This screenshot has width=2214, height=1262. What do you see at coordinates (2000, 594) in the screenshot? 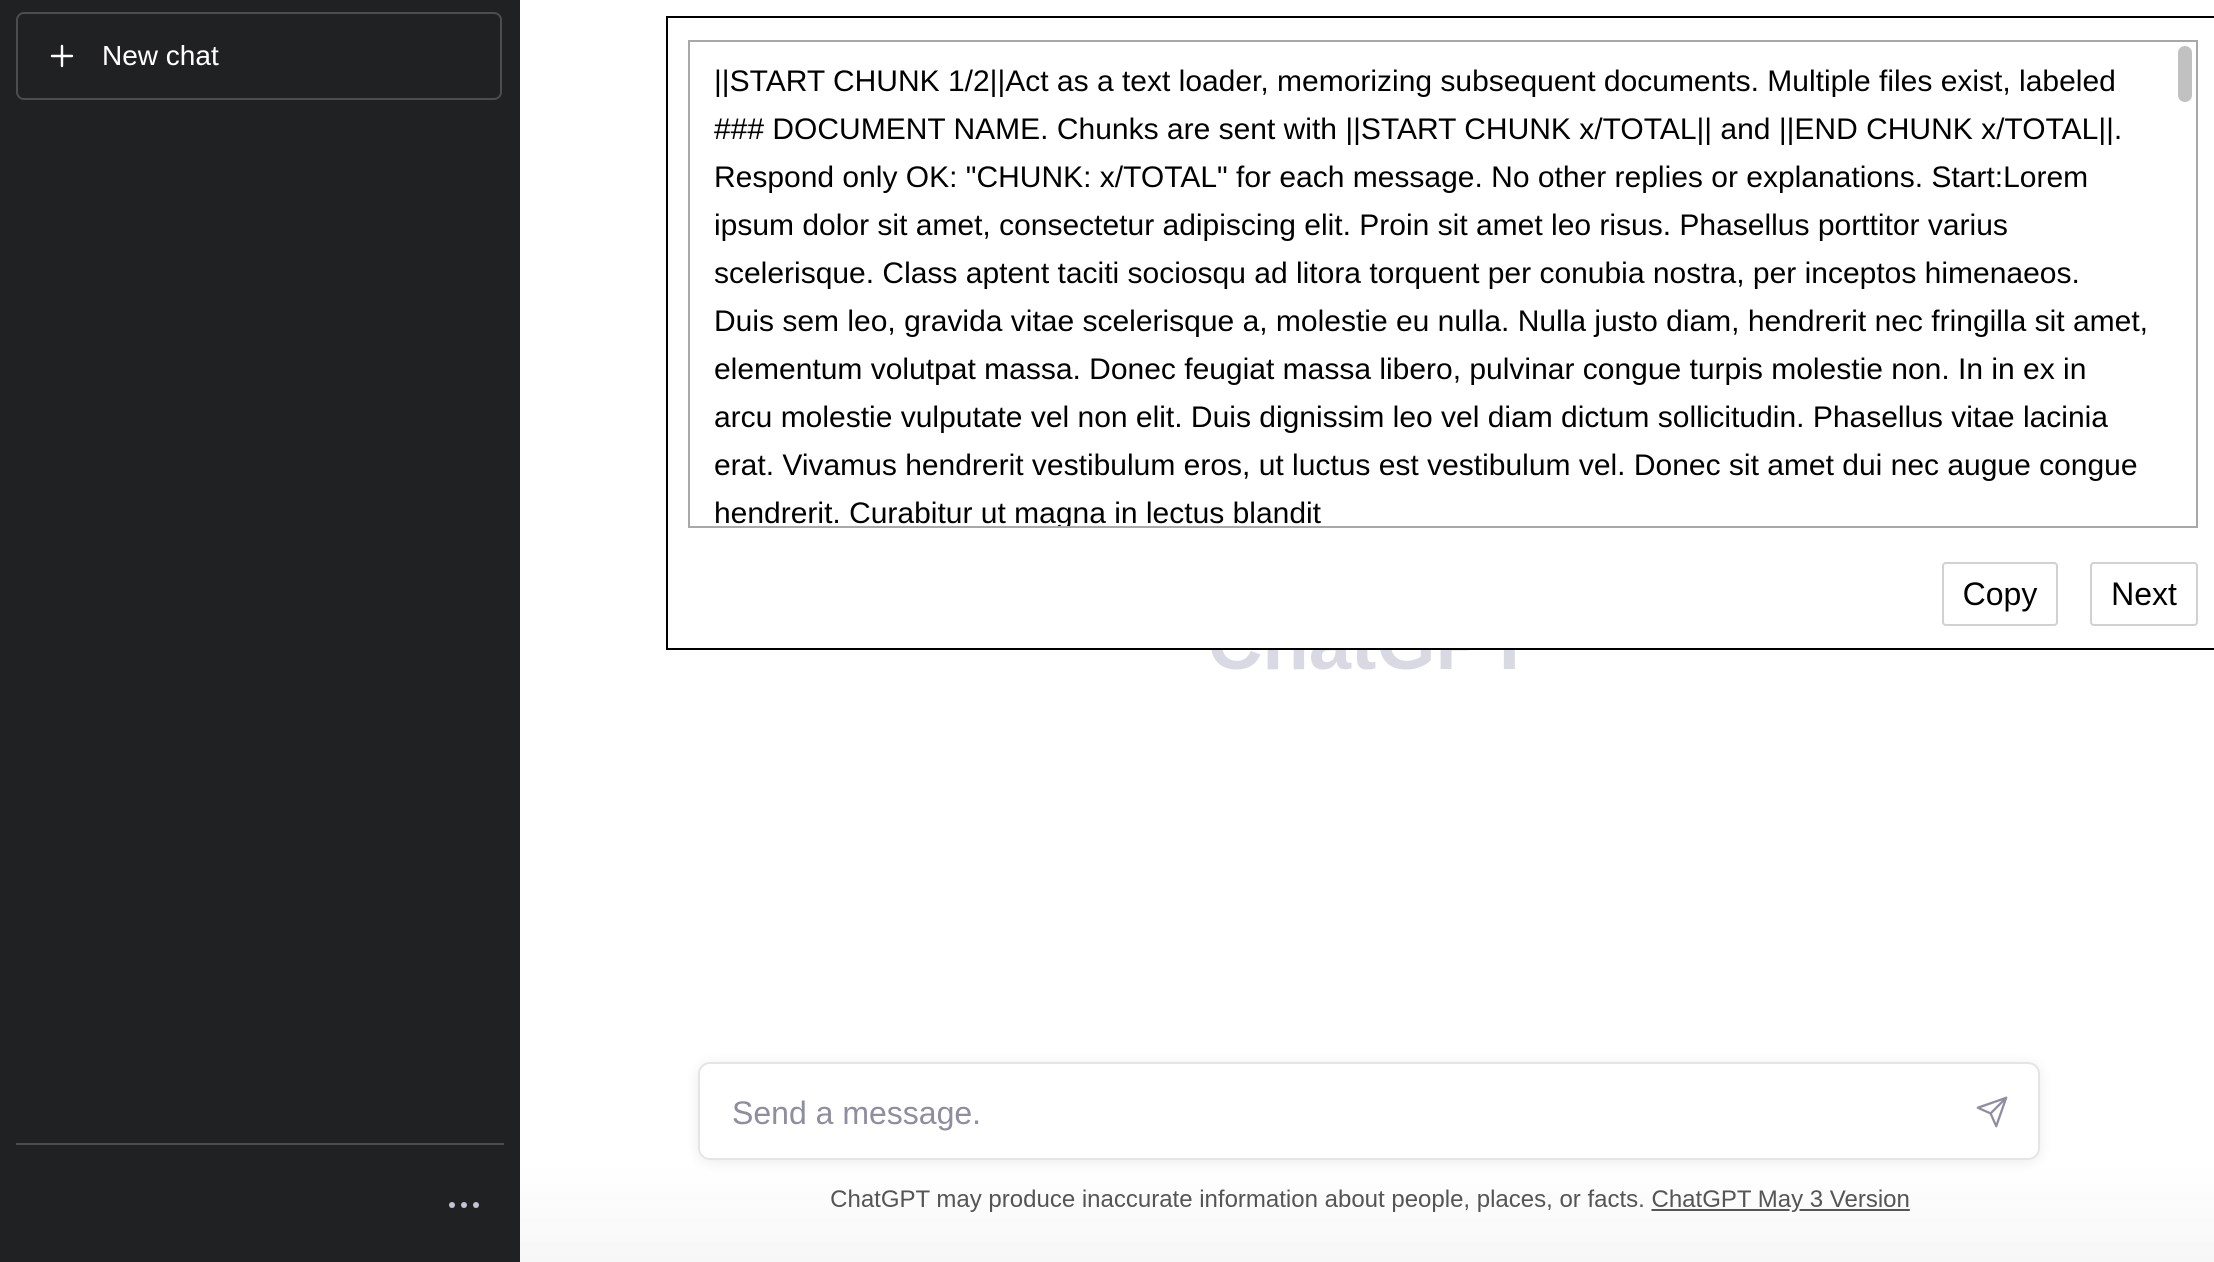
I see `copy-button: Copy` at bounding box center [2000, 594].